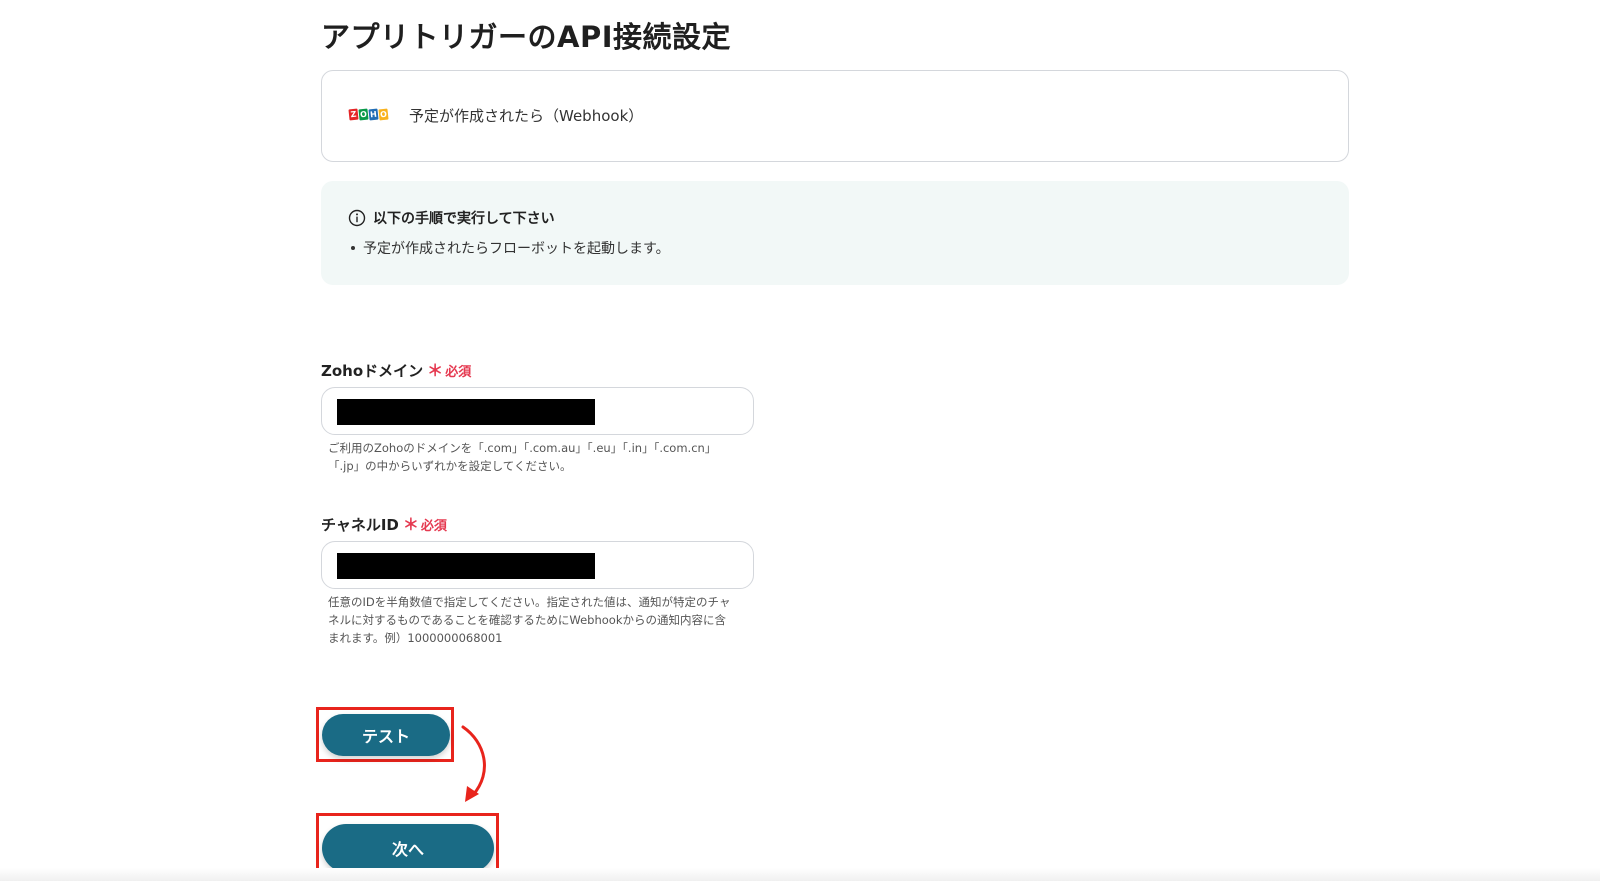 Image resolution: width=1600 pixels, height=881 pixels. Describe the element at coordinates (372, 371) in the screenshot. I see `zoho-domain-label-text: Zohoドメイン` at that location.